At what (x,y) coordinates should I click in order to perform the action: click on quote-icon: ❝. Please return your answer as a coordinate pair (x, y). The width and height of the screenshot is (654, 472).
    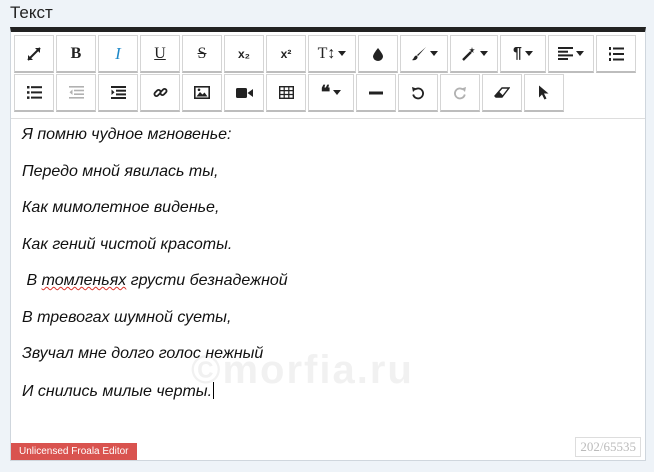
    Looking at the image, I should click on (325, 92).